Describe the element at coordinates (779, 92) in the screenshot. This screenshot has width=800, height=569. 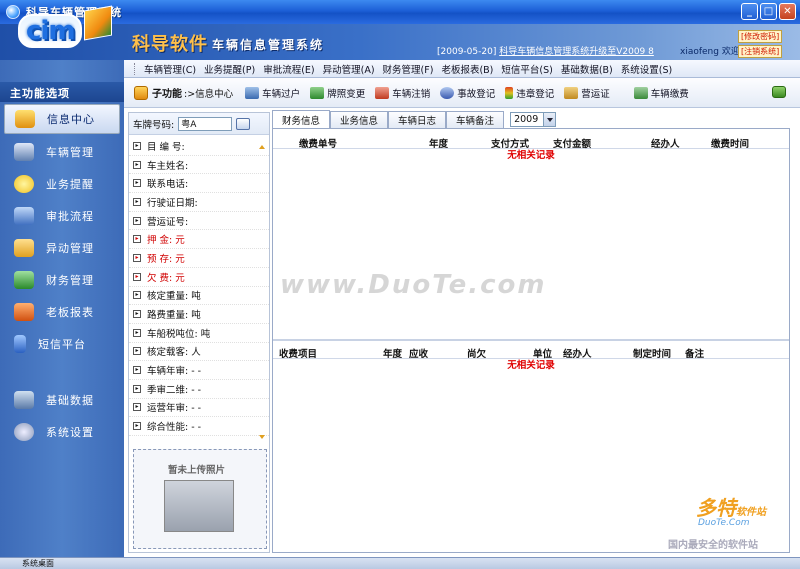
I see `refresh-icon` at that location.